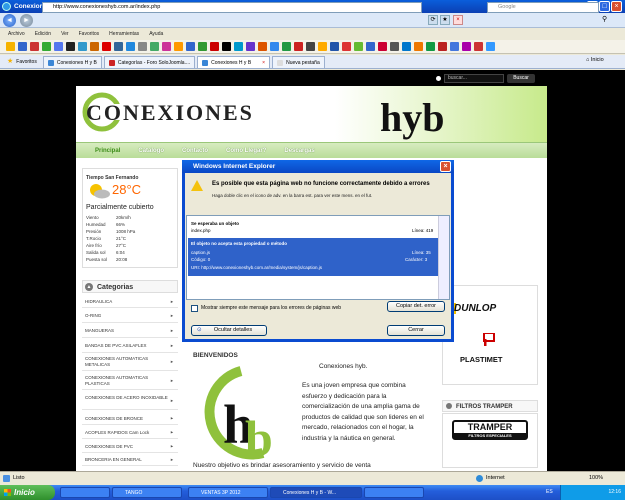 The height and width of the screenshot is (500, 625). I want to click on brand-plastimet: PLASTIMET, so click(481, 359).